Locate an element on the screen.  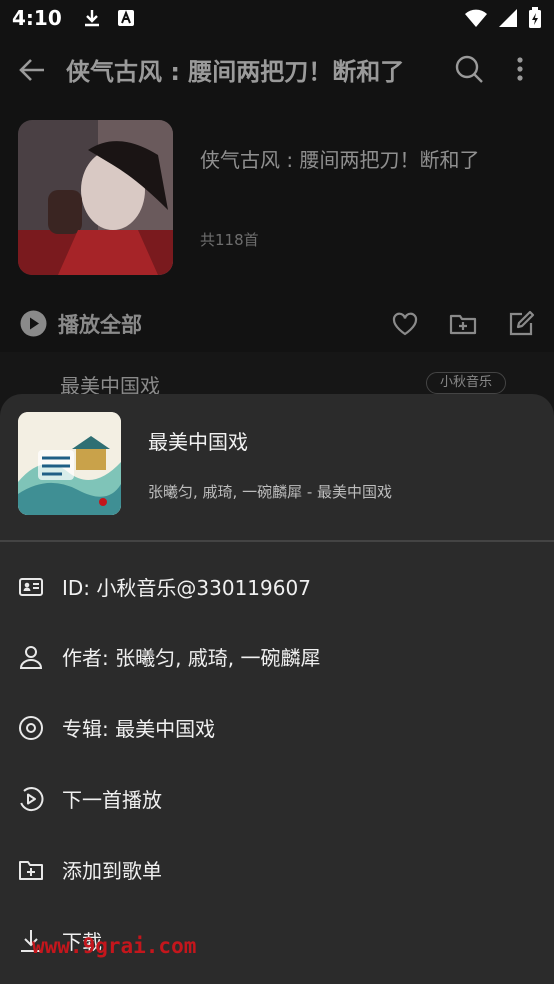
font-a-status-icon is located at coordinates (125, 18).